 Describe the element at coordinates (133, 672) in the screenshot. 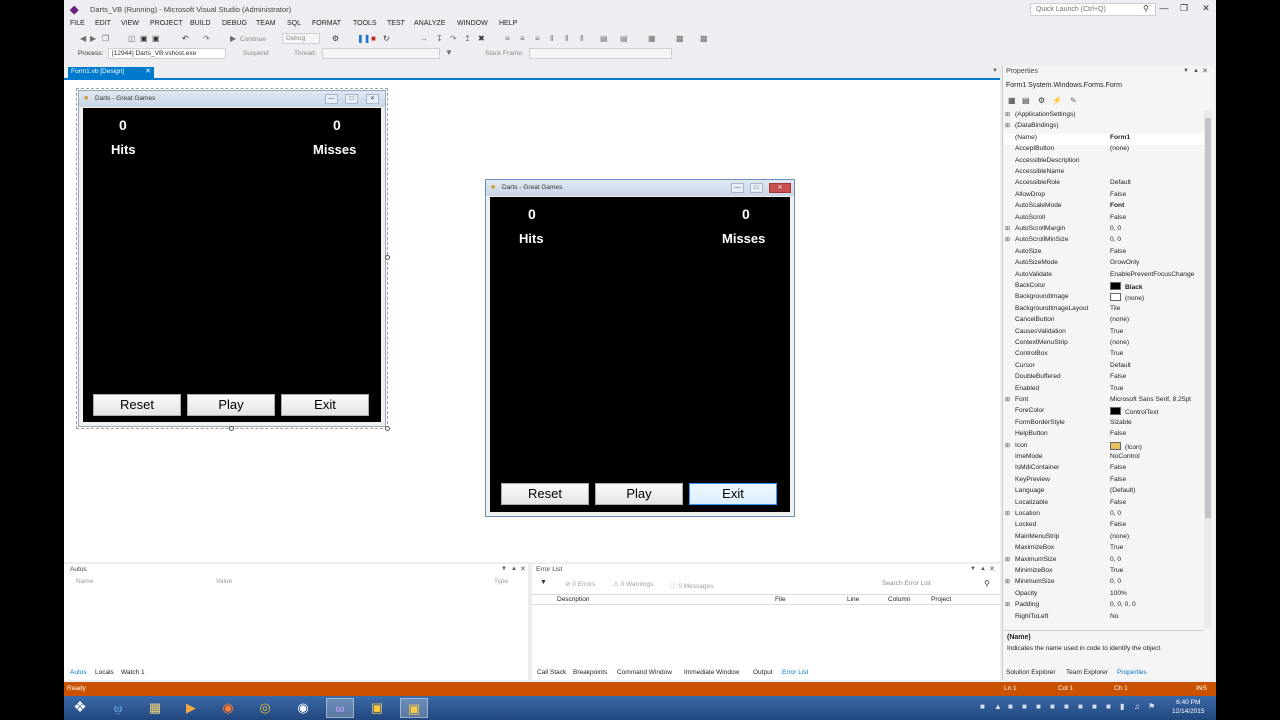

I see `tab-watch-1: Watch 1` at that location.